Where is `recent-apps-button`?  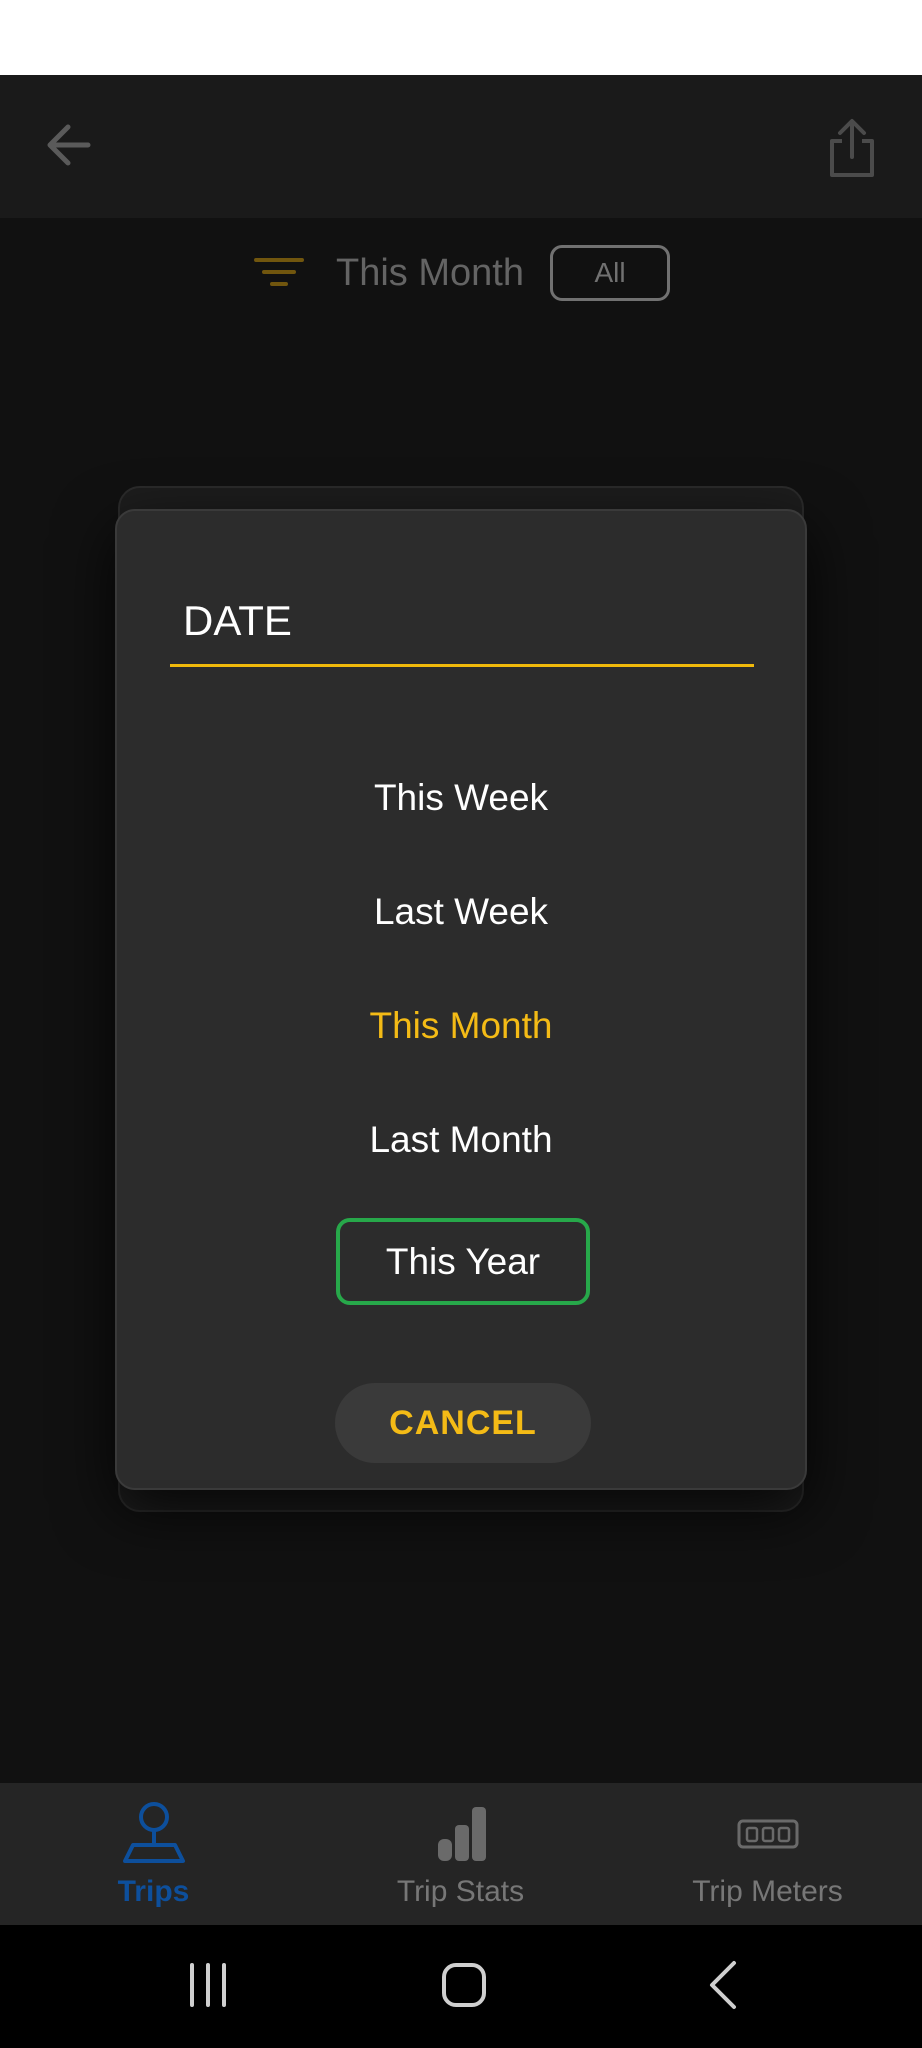
recent-apps-button is located at coordinates (208, 1985).